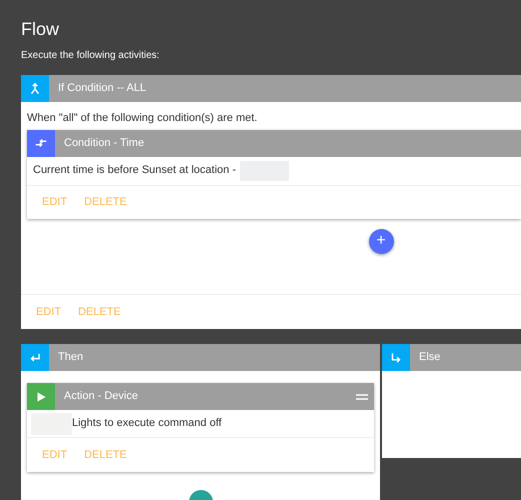 This screenshot has height=500, width=521. Describe the element at coordinates (147, 424) in the screenshot. I see `action-text: Lights to execute command off` at that location.